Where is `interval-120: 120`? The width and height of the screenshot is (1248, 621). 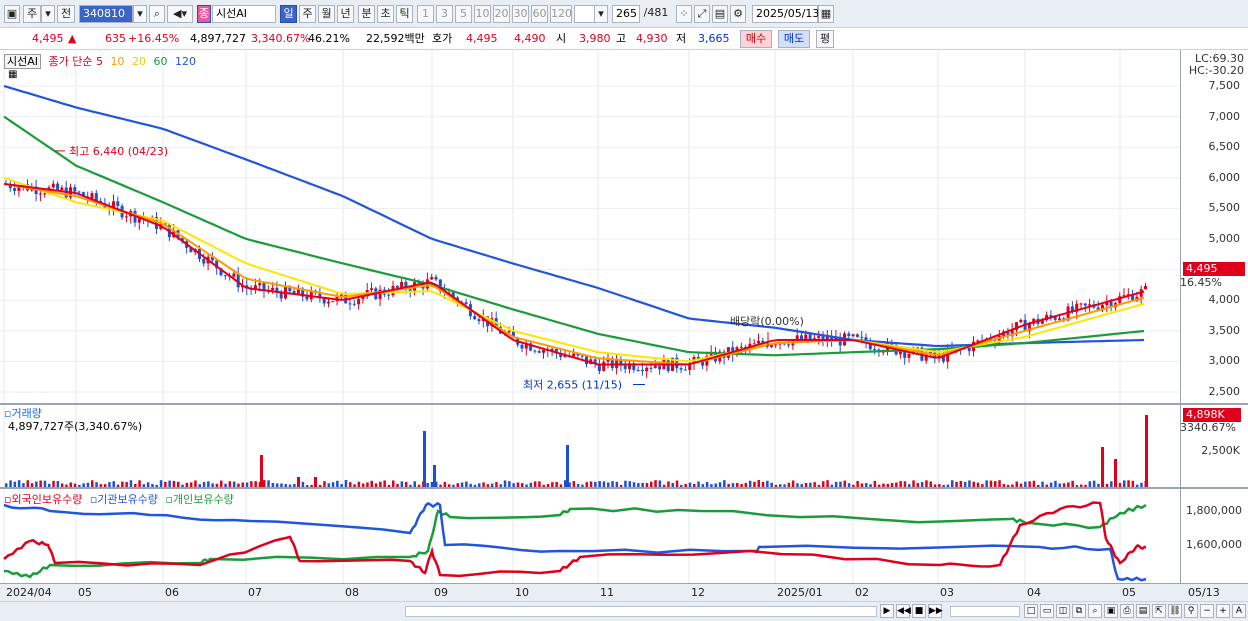
interval-120: 120 is located at coordinates (561, 14).